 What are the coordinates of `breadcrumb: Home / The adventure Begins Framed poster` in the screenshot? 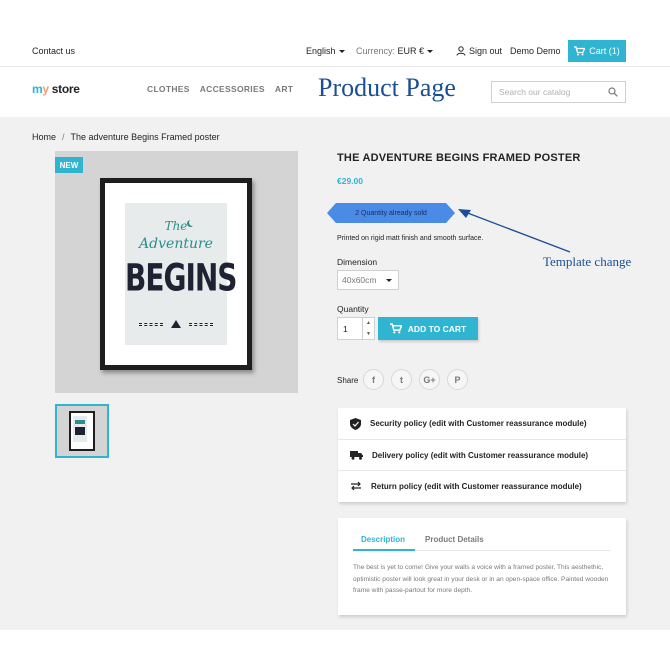 It's located at (126, 137).